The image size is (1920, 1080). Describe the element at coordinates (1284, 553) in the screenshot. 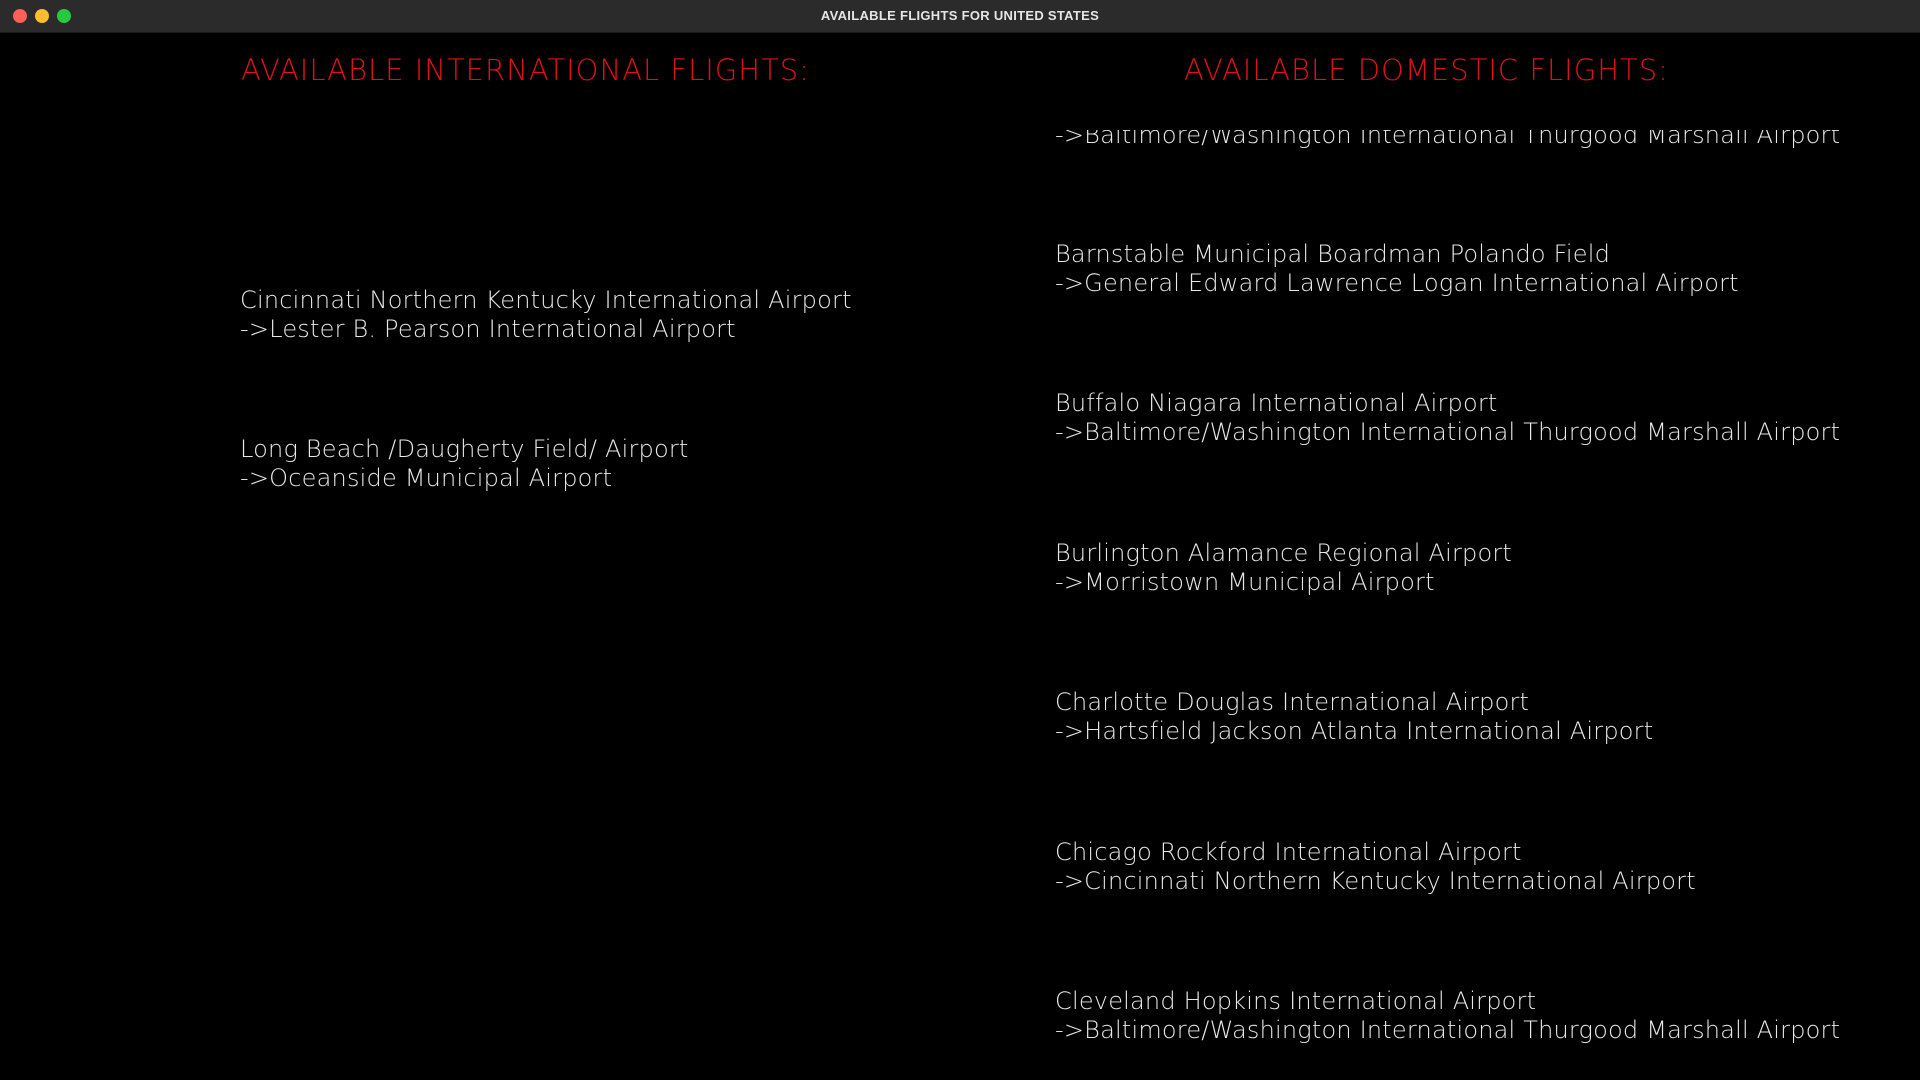

I see `flight-origin: Burlington Alamance Regional Airport` at that location.